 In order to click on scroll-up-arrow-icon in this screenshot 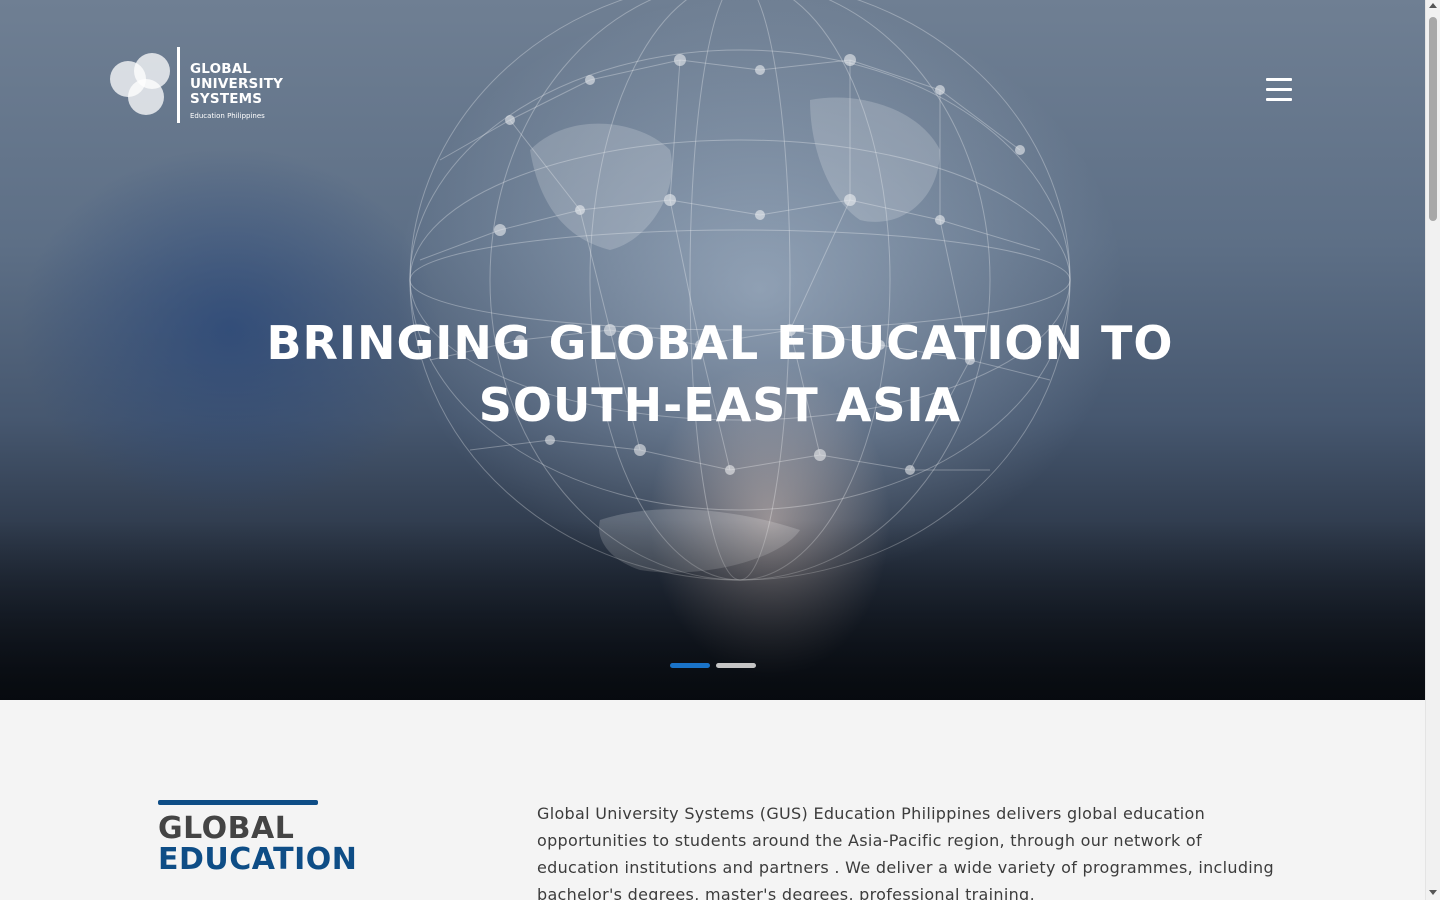, I will do `click(1433, 5)`.